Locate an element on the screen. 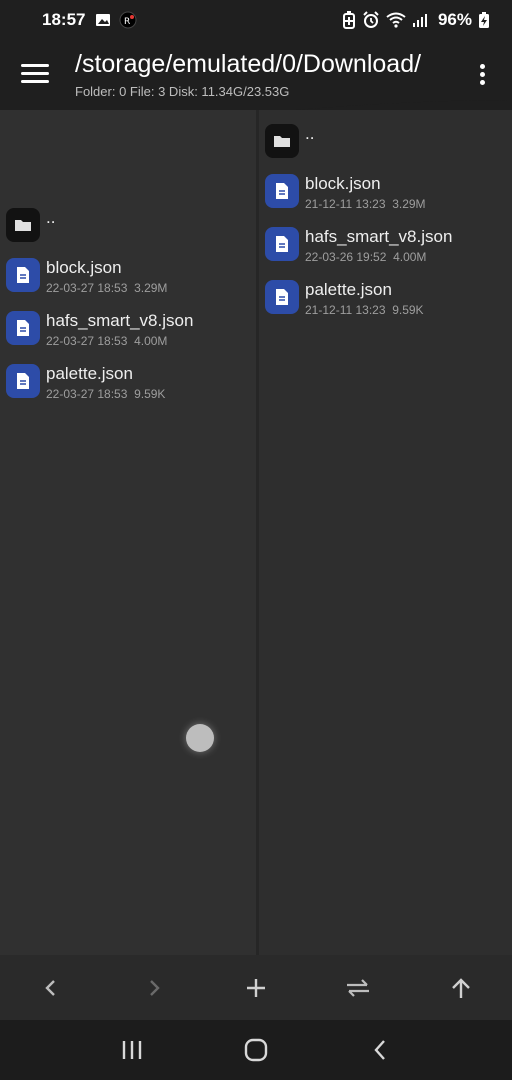 This screenshot has width=512, height=1080. file-date: 22-03-26 19:52 is located at coordinates (346, 257).